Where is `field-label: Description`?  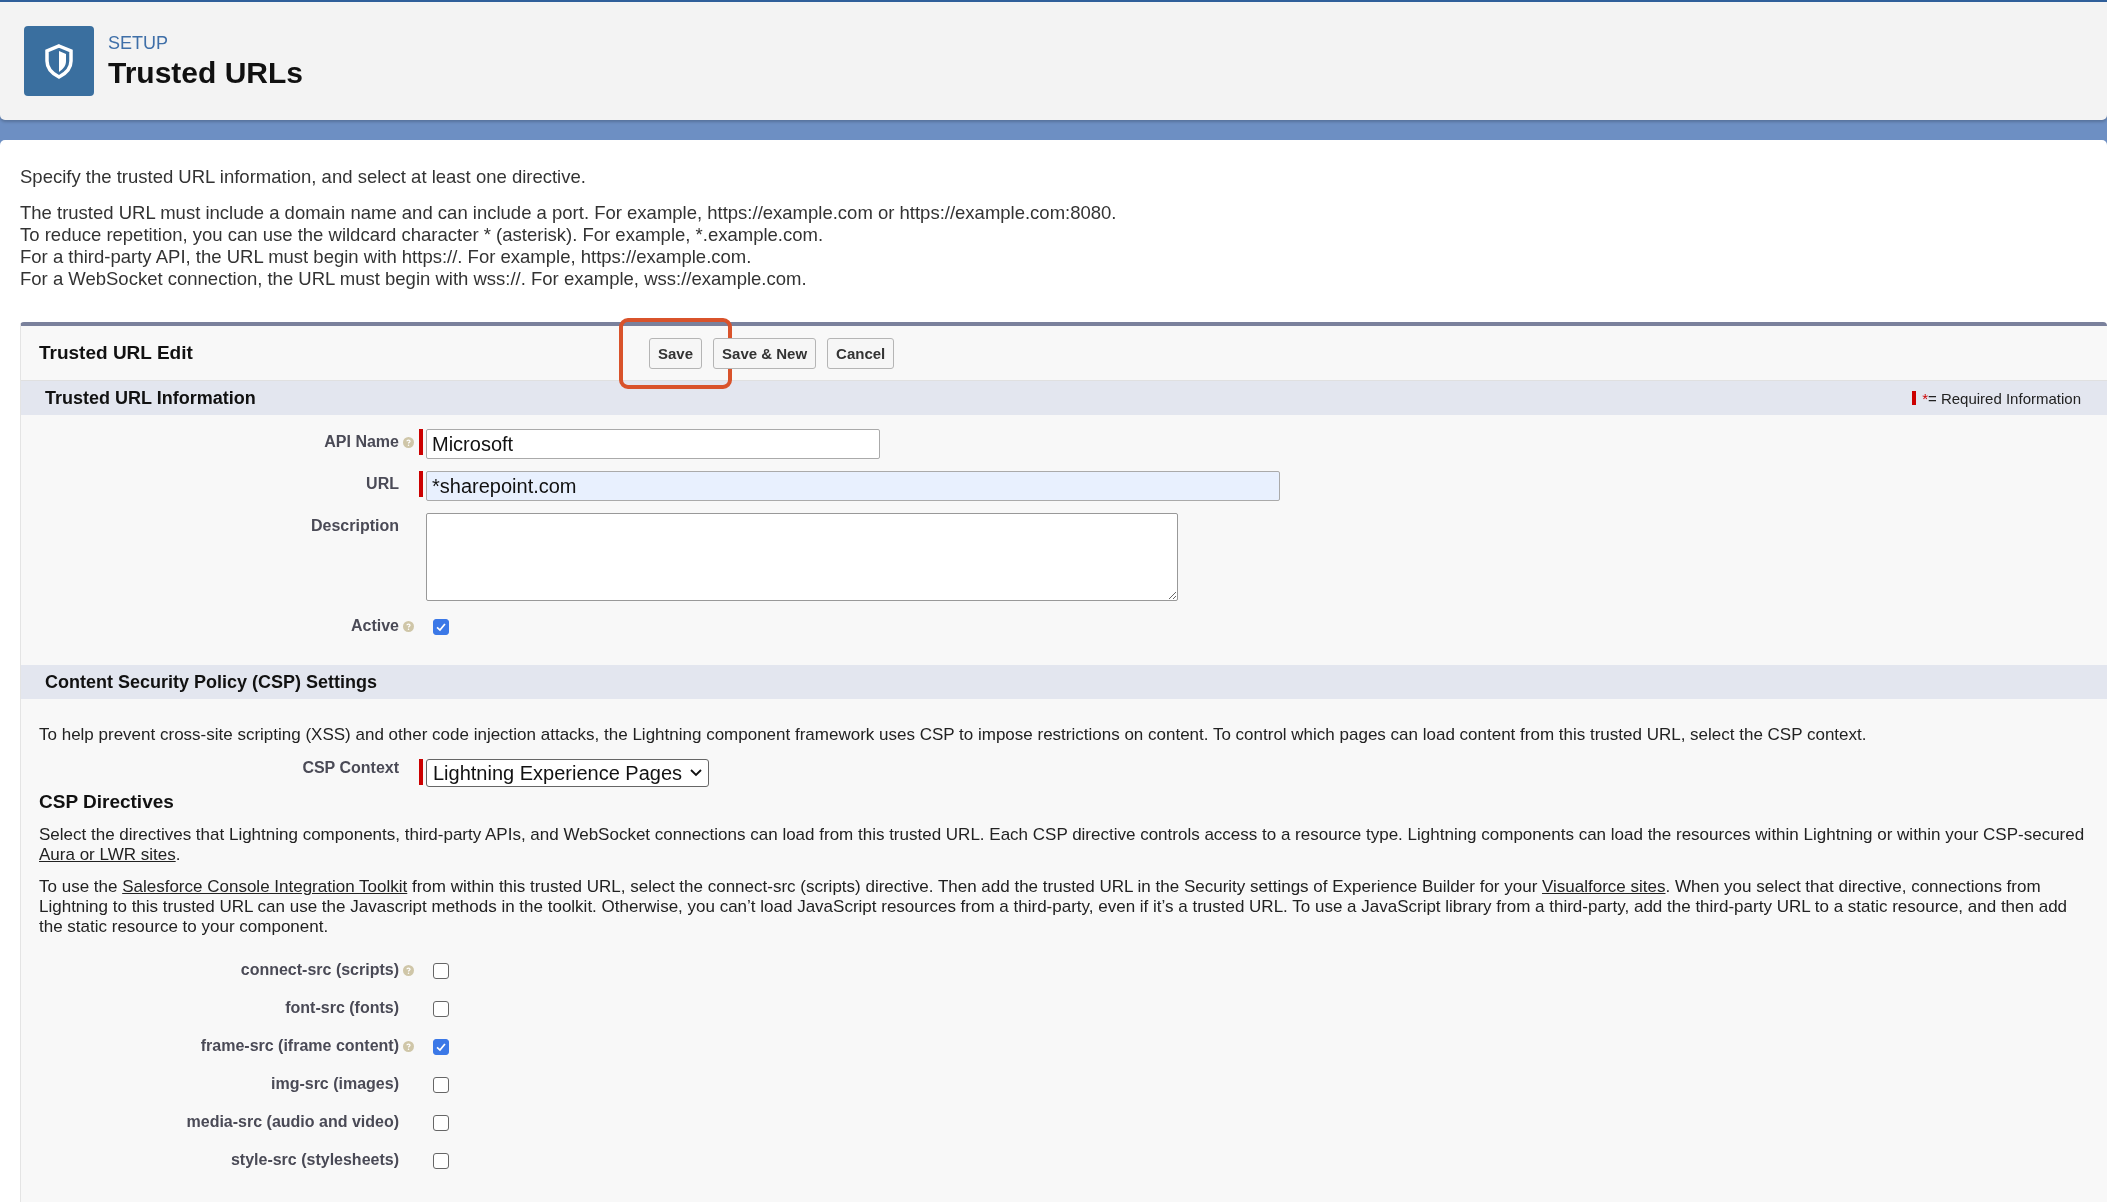 field-label: Description is located at coordinates (355, 526).